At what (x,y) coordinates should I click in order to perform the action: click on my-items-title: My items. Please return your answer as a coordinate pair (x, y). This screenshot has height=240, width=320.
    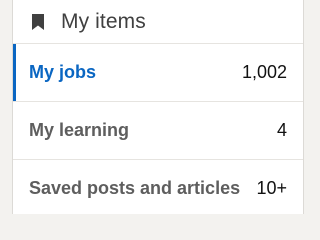
    Looking at the image, I should click on (103, 21).